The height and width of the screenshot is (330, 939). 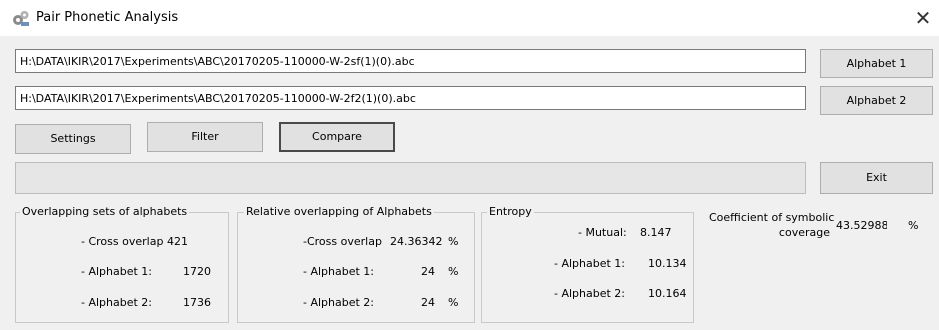 I want to click on entropy-alphabet-1-label: - Alphabet 1:, so click(x=590, y=263).